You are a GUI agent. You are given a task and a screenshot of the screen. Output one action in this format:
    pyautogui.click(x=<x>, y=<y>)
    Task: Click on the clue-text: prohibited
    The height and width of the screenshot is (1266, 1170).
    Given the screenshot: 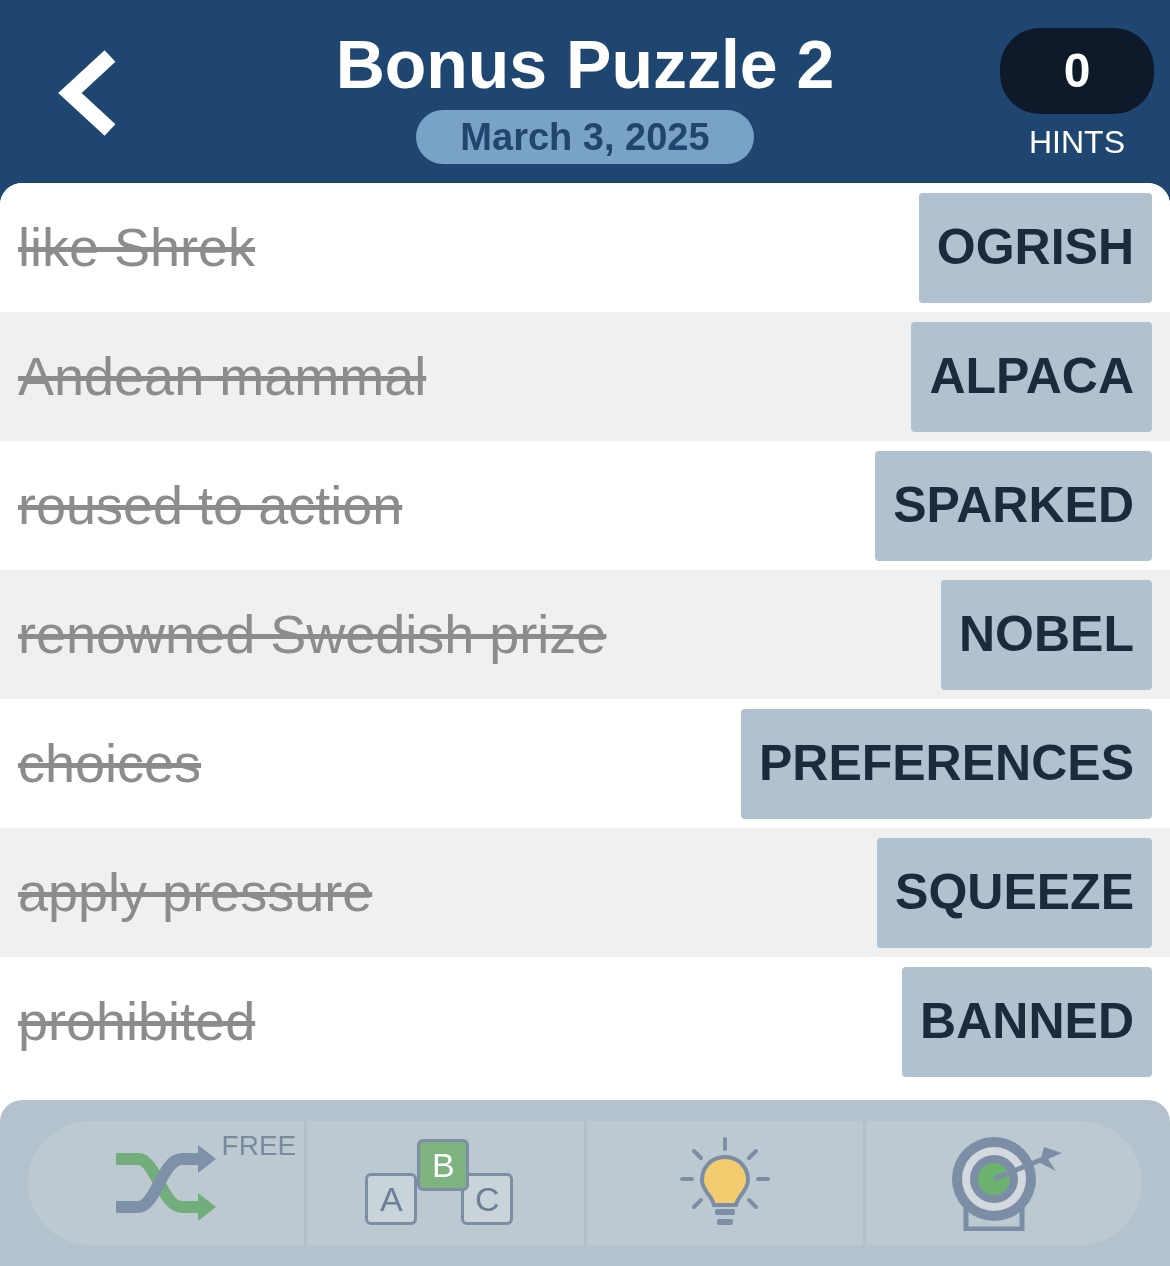 What is the action you would take?
    pyautogui.click(x=137, y=1021)
    